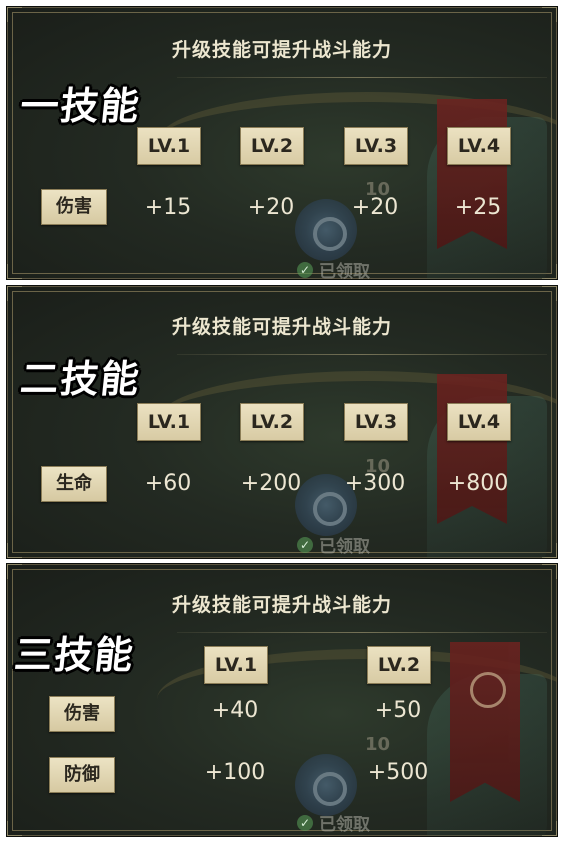 Image resolution: width=562 pixels, height=842 pixels. I want to click on stat-value: +40, so click(235, 710).